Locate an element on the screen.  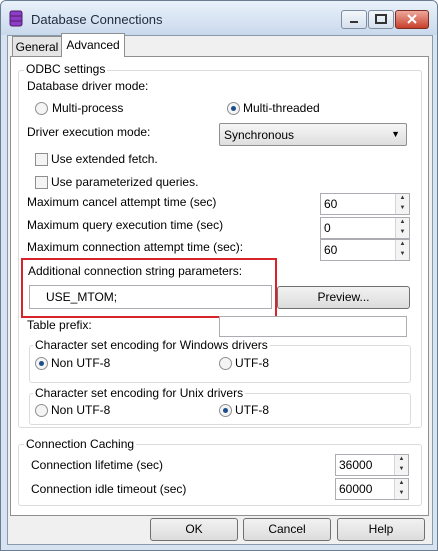
tab-advanced: Advanced is located at coordinates (93, 45).